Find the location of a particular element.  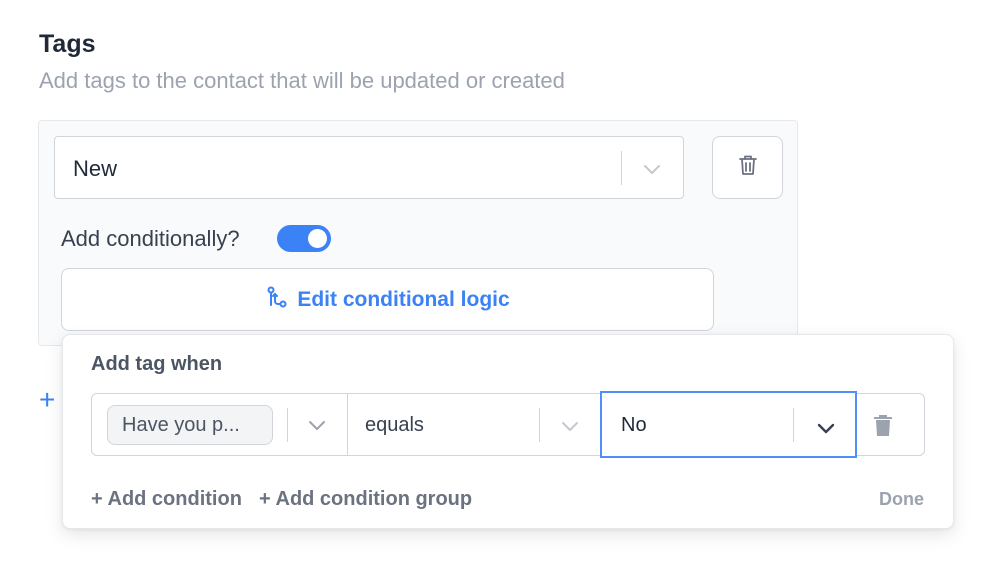

field-separator is located at coordinates (287, 425).